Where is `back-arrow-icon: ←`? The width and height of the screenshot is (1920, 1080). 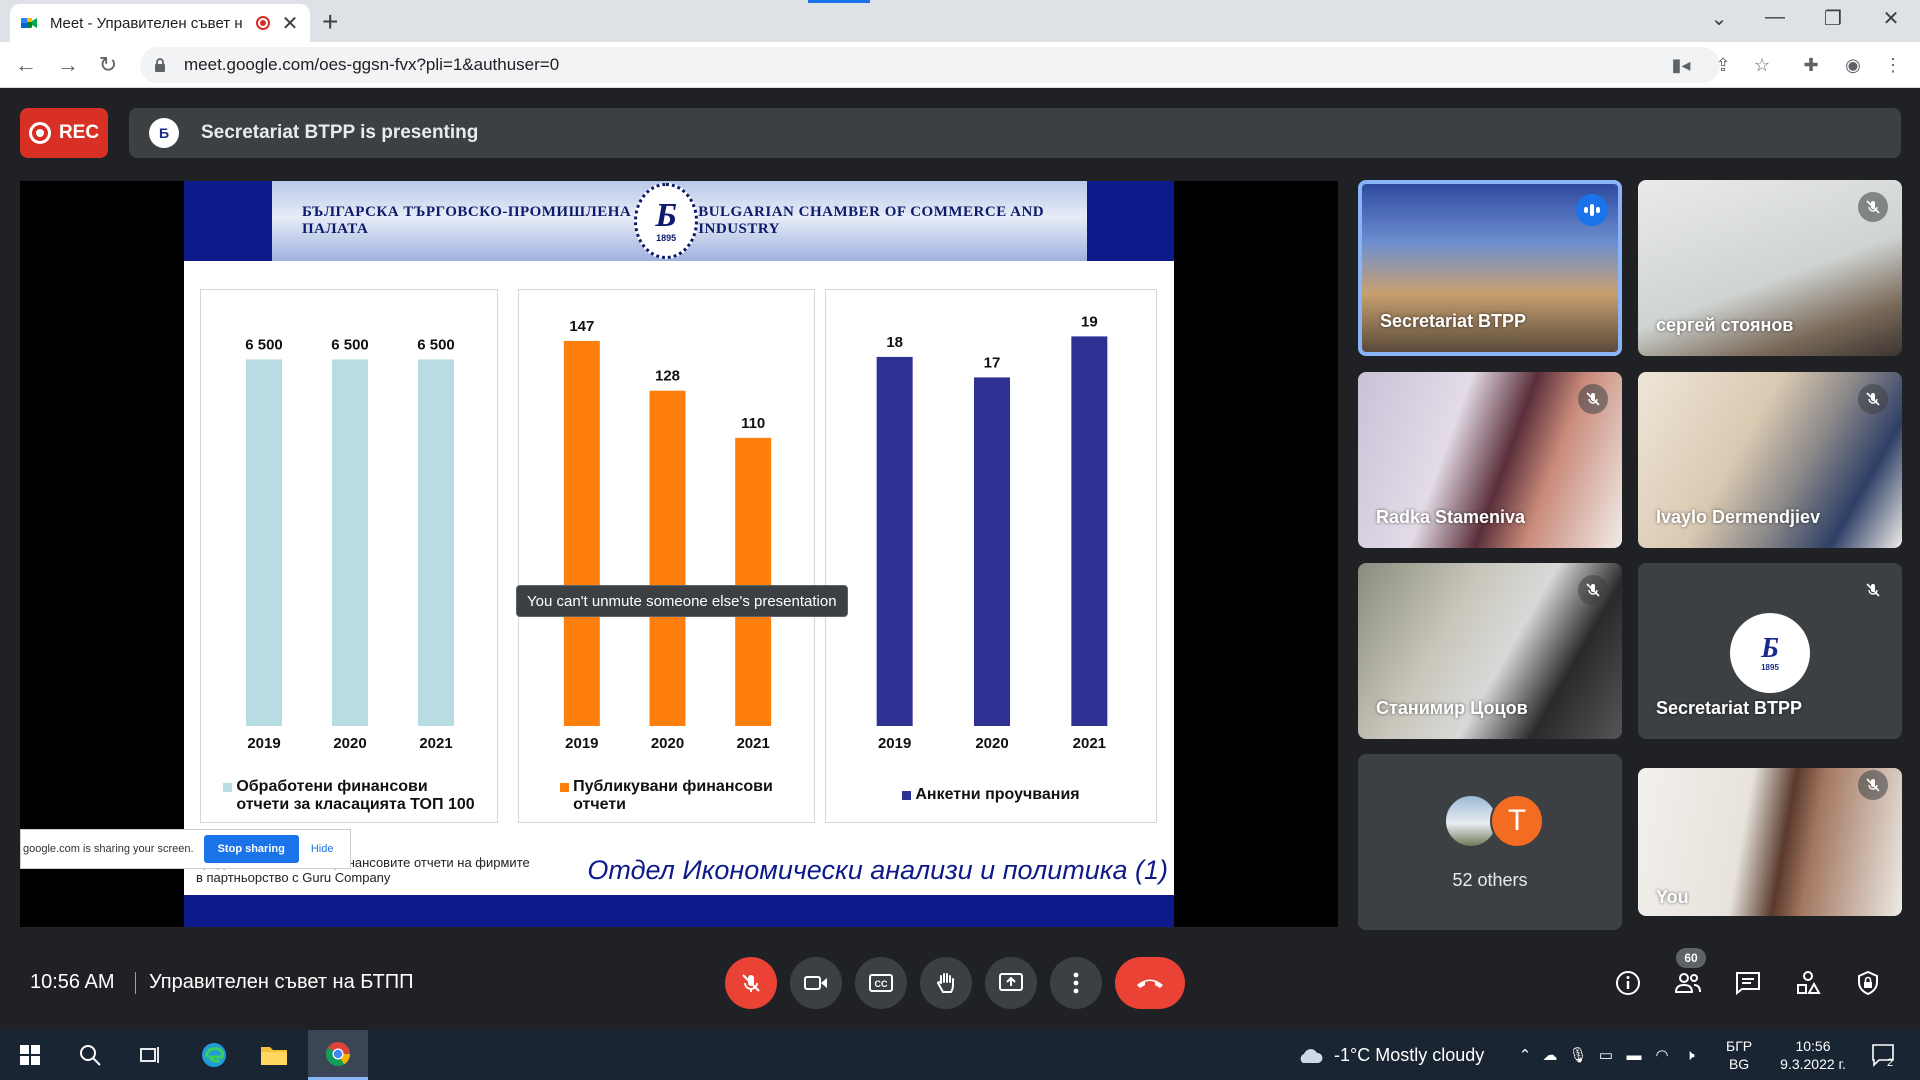 back-arrow-icon: ← is located at coordinates (26, 65).